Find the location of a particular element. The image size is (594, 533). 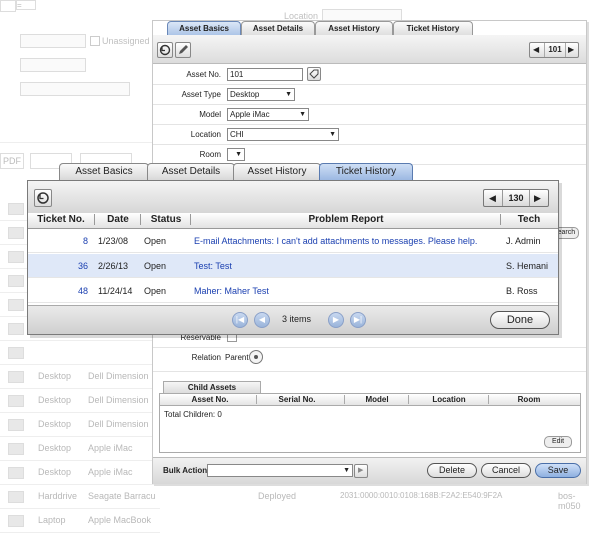

ticket-no: 36 is located at coordinates (58, 266).